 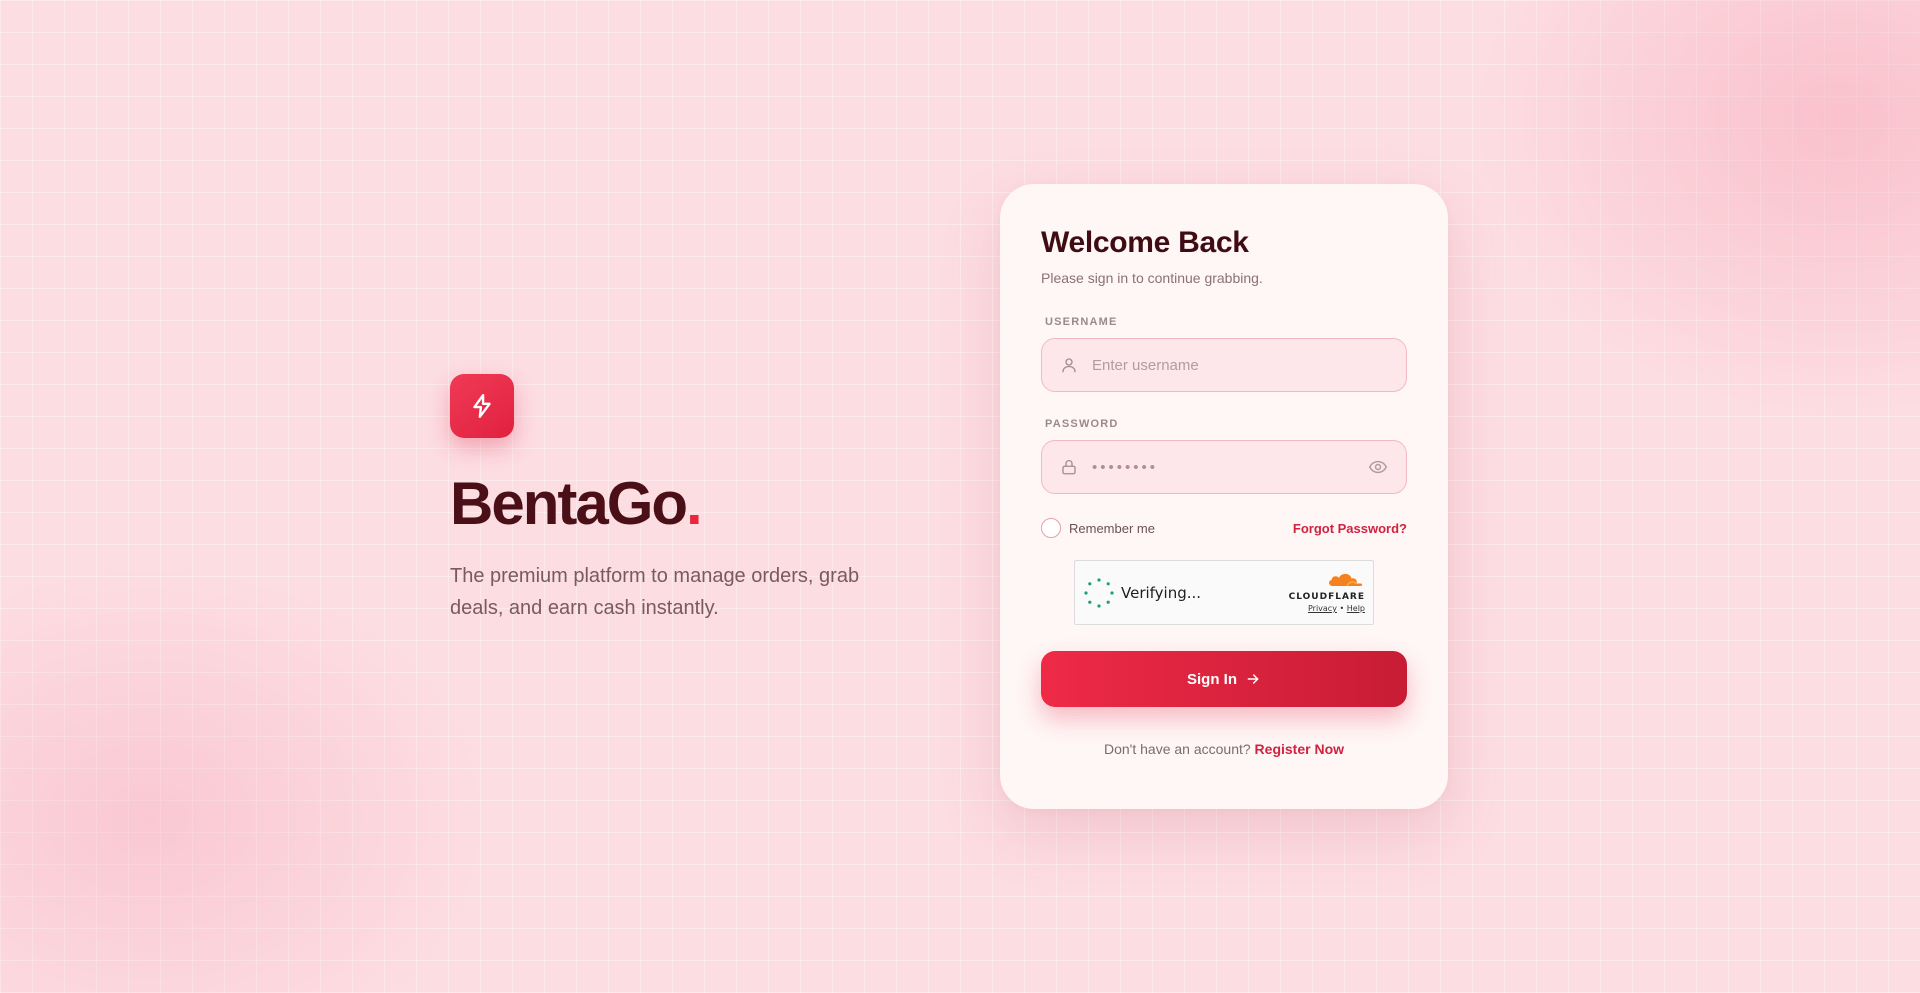 I want to click on register-row: Don't have an account? Register Now, so click(x=1224, y=749).